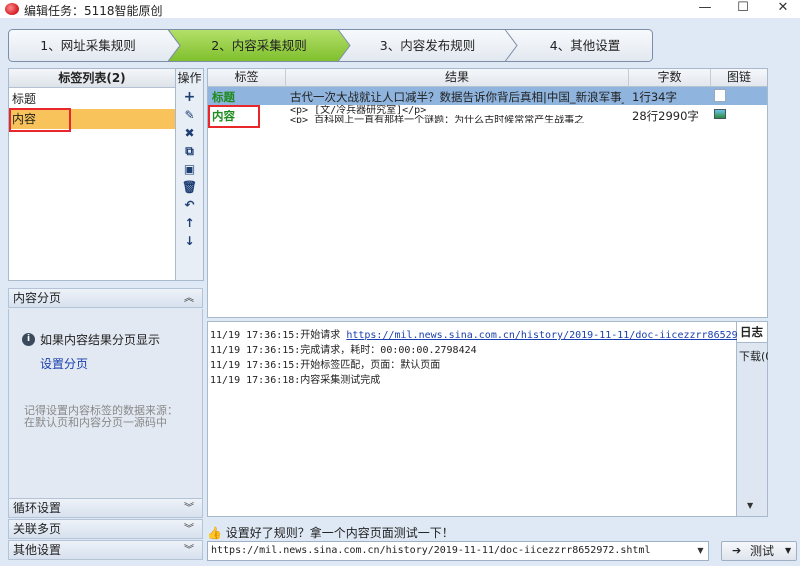 This screenshot has width=800, height=566. I want to click on section-header-paging: 内容分页 ︽, so click(105, 298).